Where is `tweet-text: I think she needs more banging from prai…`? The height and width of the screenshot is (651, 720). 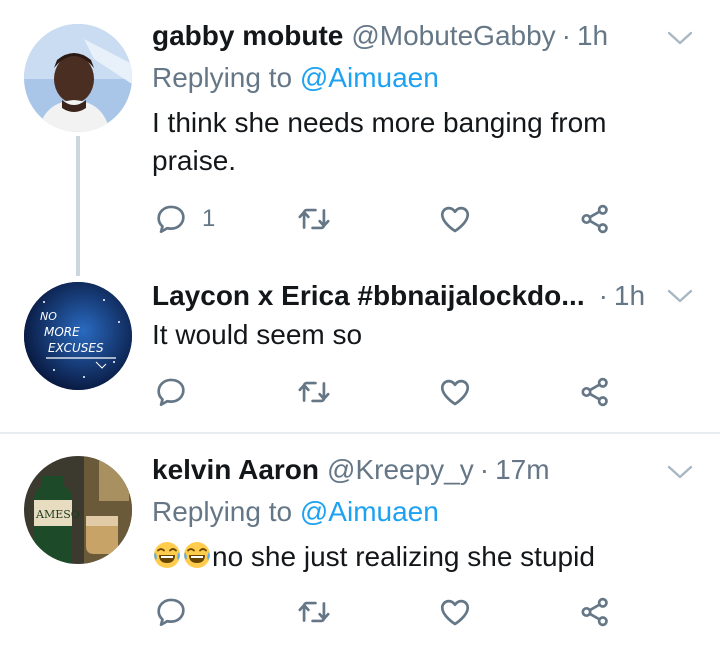
tweet-text: I think she needs more banging from prai… is located at coordinates (379, 141).